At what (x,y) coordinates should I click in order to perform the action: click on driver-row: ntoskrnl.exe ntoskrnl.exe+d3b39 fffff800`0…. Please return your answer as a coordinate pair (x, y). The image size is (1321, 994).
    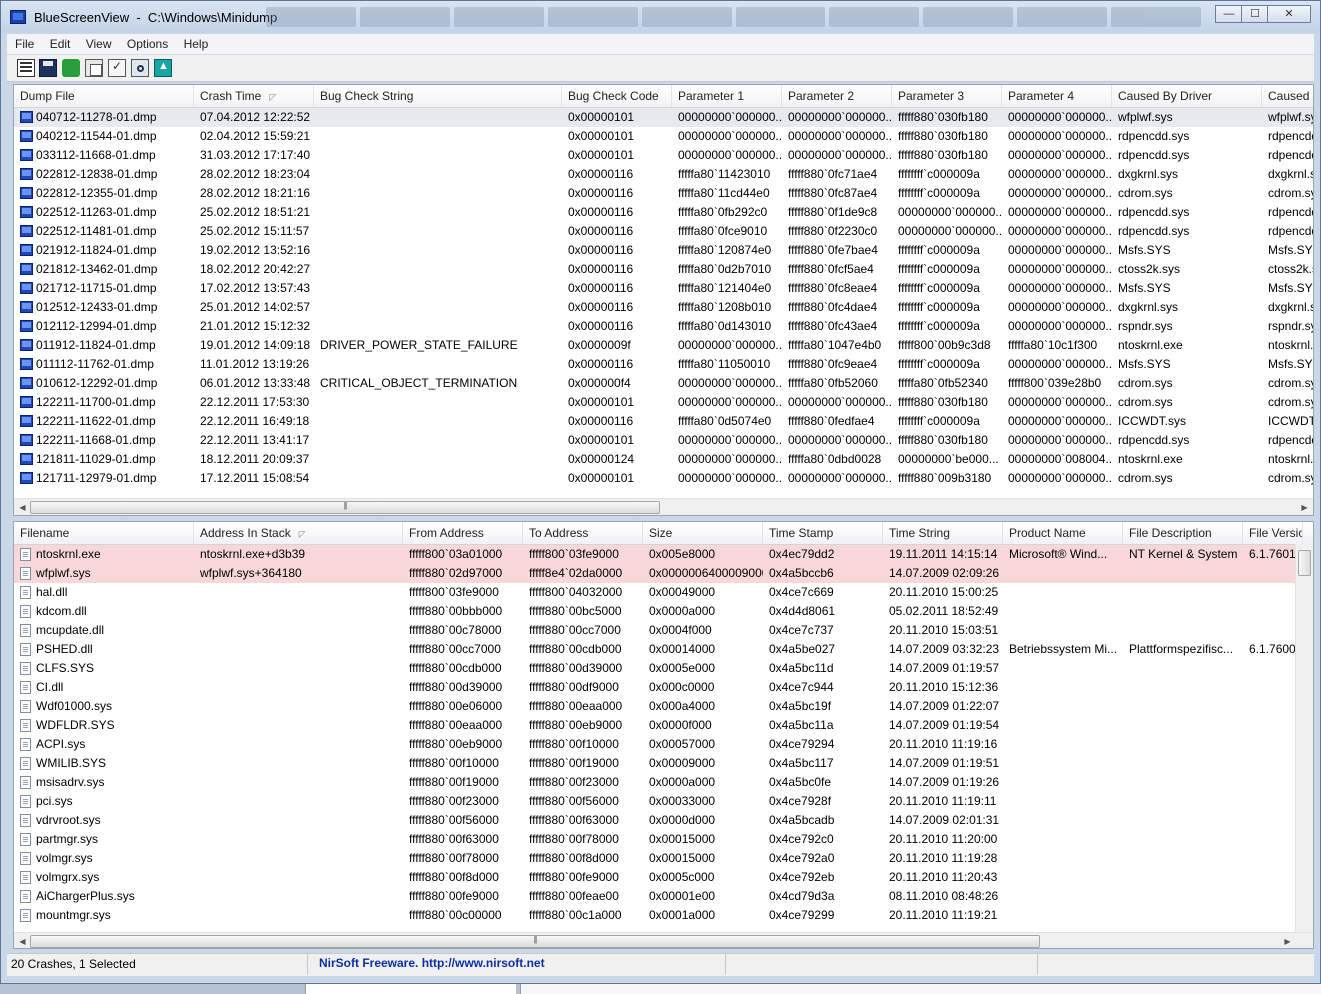
    Looking at the image, I should click on (663, 554).